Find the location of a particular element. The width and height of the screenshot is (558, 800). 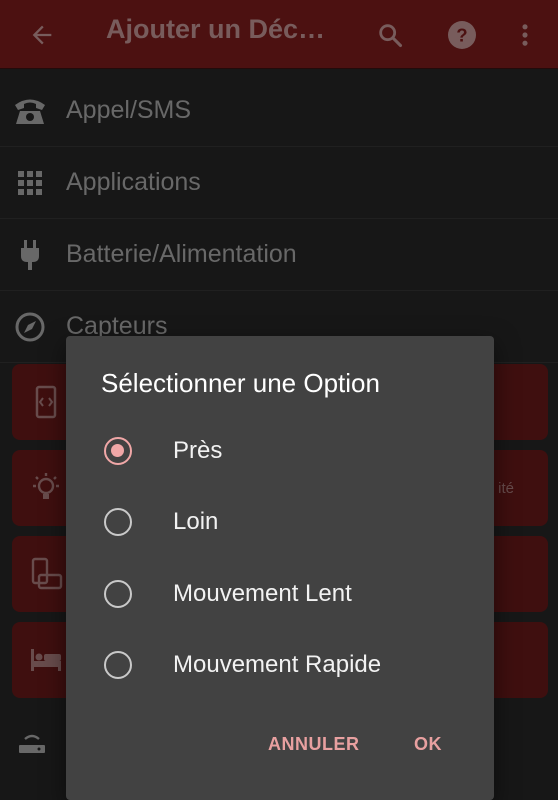

option-label: Près is located at coordinates (198, 450).